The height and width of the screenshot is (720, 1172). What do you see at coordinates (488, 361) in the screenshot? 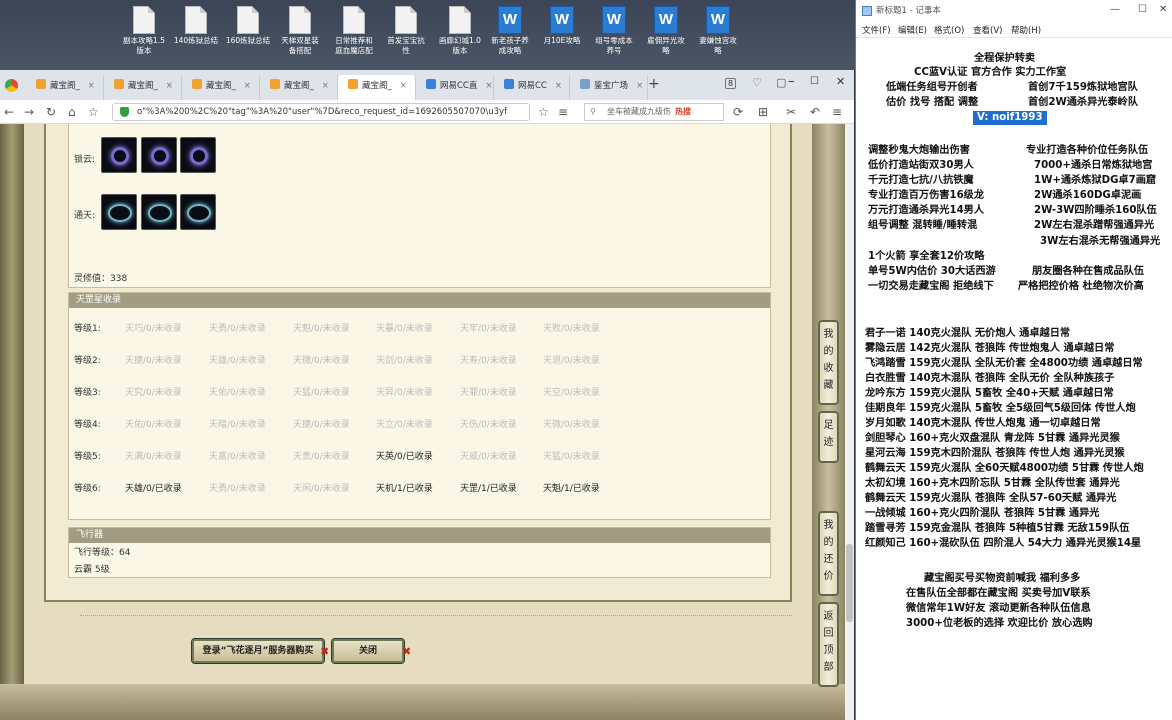
I see `star-record-cell: 天寿/0/未收录` at bounding box center [488, 361].